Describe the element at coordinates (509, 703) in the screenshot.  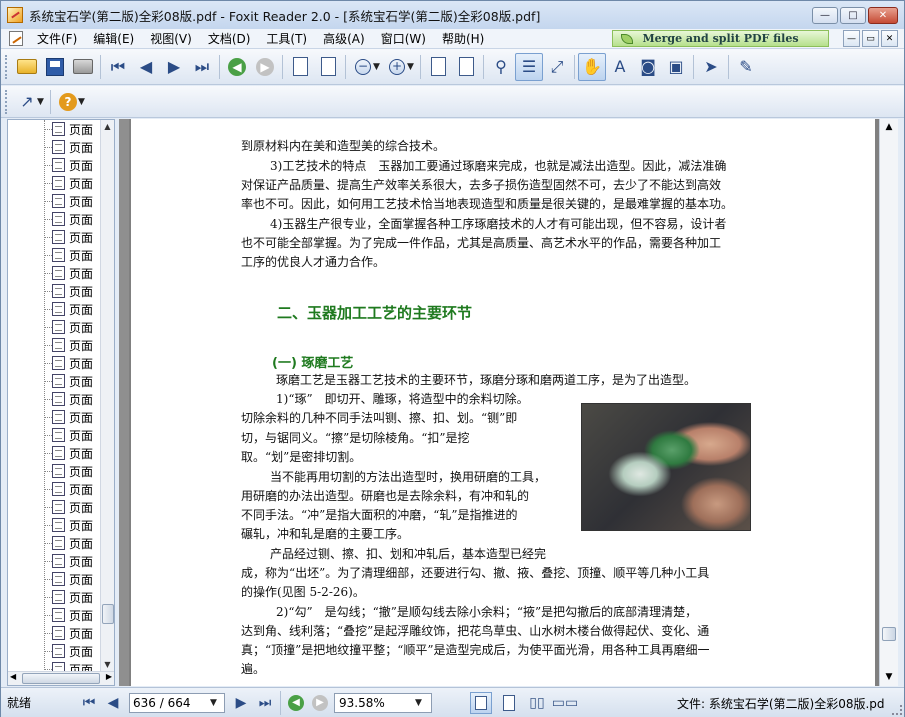
I see `continuous-layout-button` at that location.